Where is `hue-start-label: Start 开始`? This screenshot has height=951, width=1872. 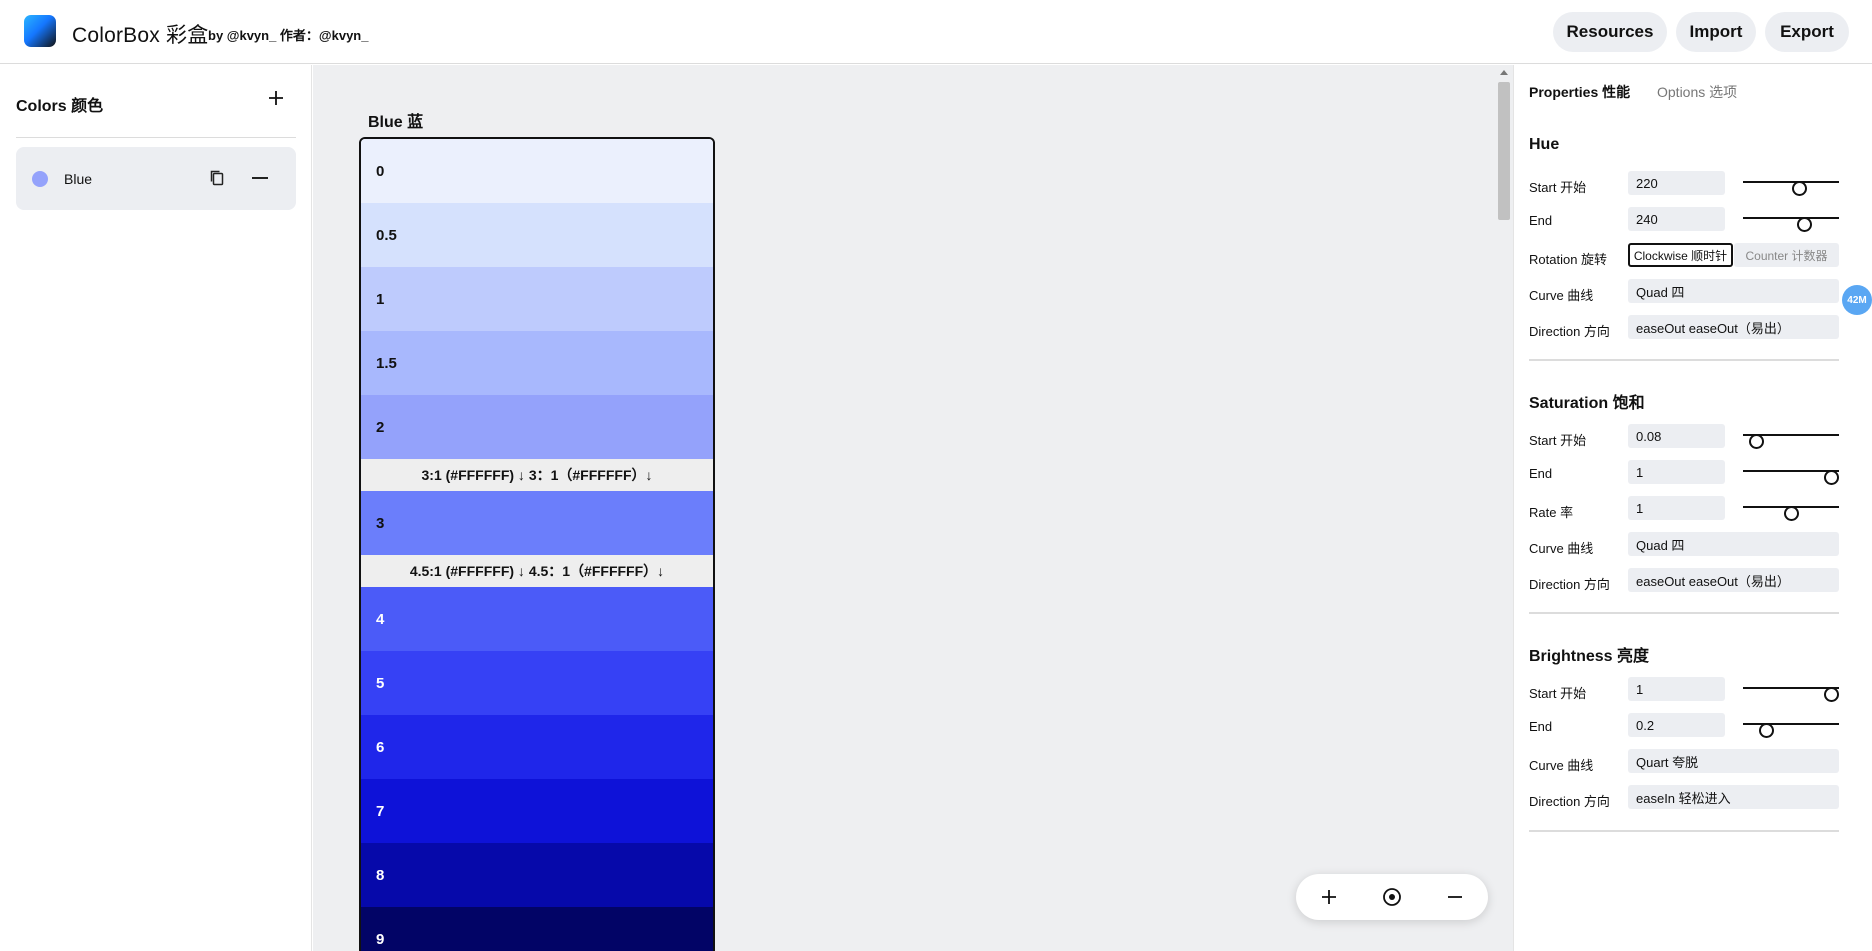 hue-start-label: Start 开始 is located at coordinates (1558, 187).